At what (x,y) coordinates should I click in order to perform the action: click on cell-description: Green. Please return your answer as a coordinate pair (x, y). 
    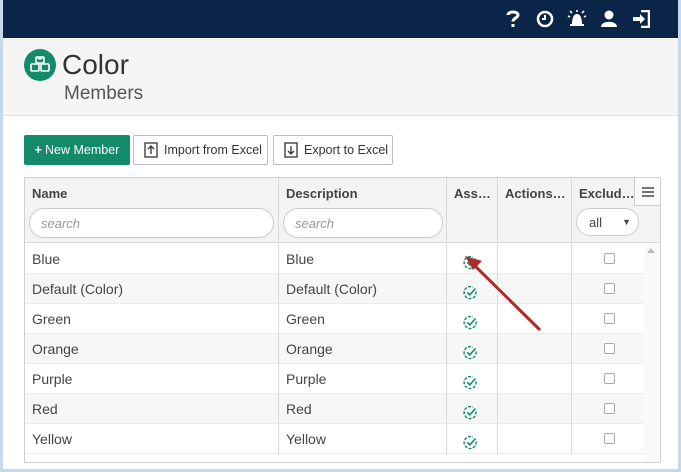
    Looking at the image, I should click on (363, 319).